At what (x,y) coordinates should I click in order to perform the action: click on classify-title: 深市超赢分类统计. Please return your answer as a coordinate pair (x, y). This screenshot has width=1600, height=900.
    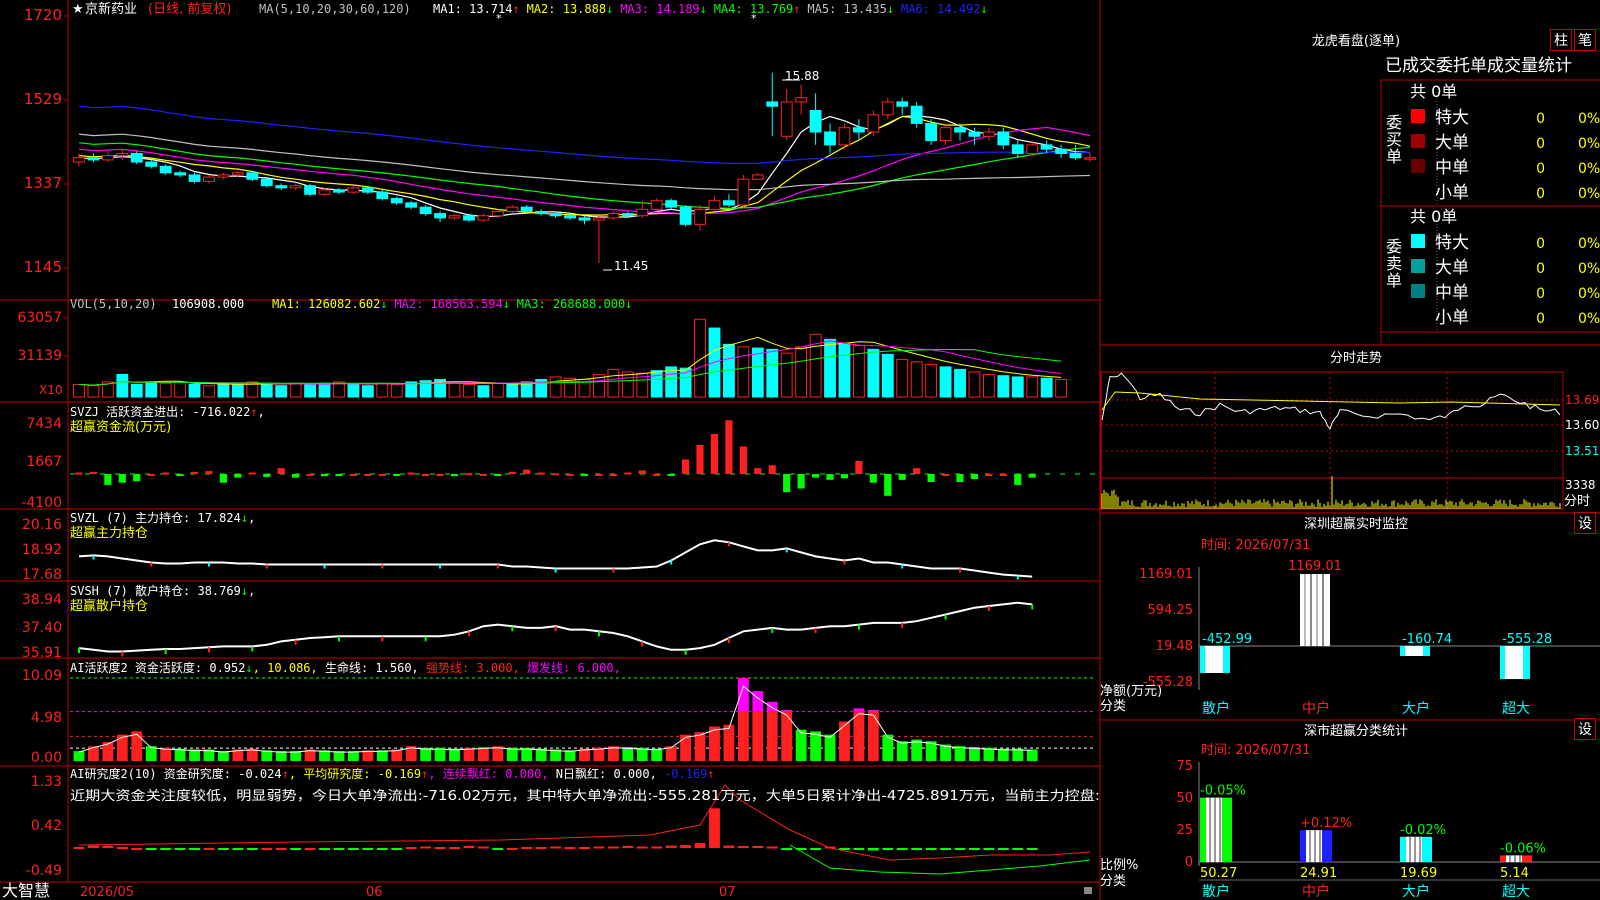
    Looking at the image, I should click on (1356, 731).